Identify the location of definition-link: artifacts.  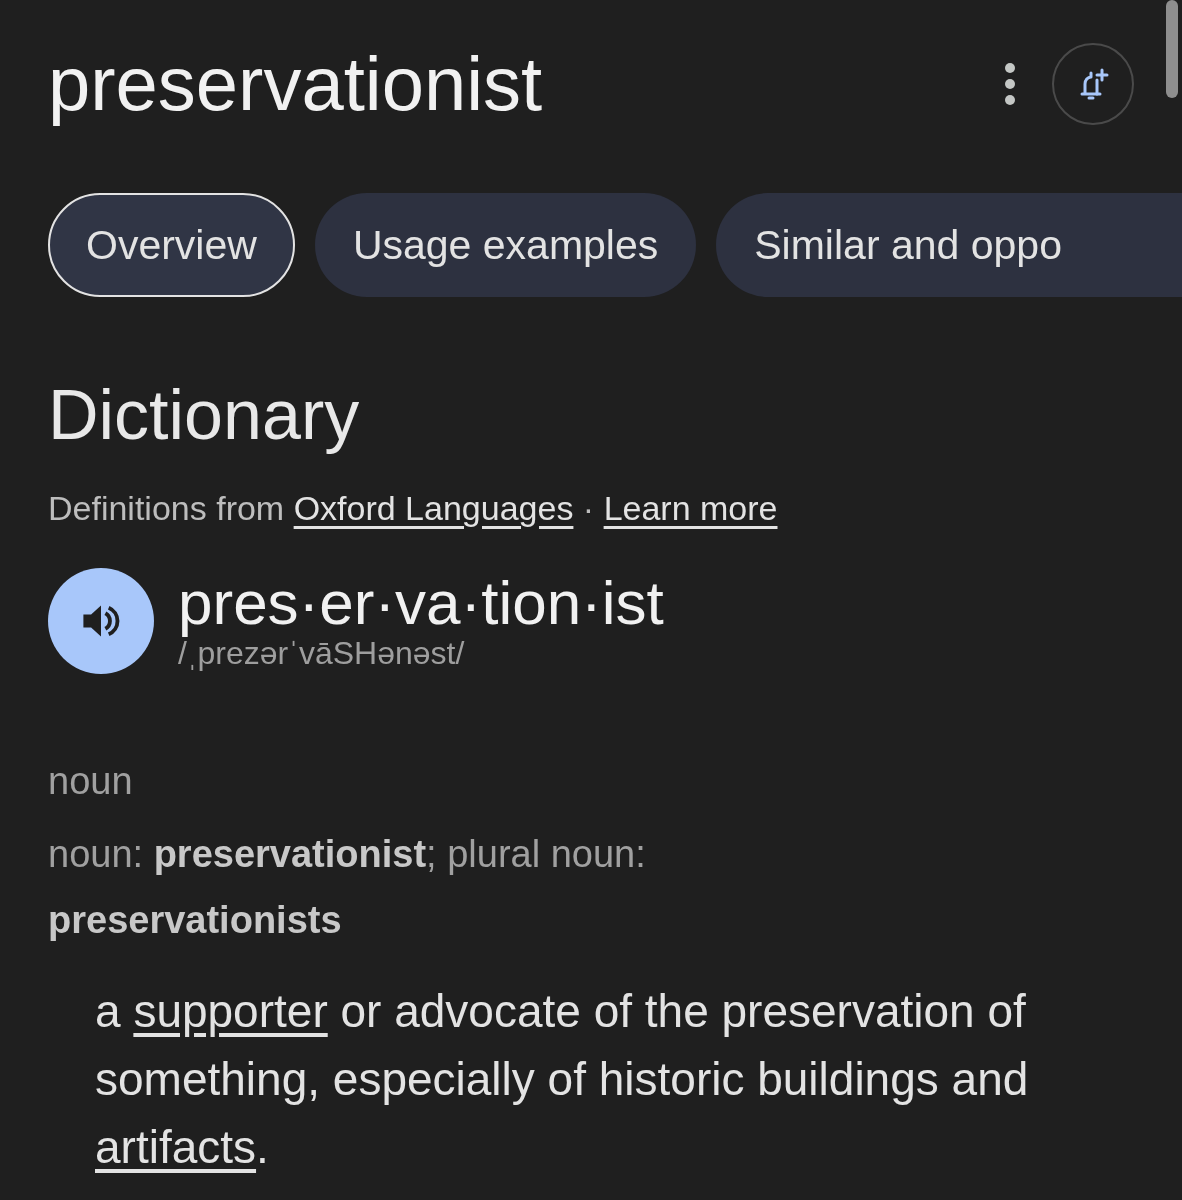
(176, 1147).